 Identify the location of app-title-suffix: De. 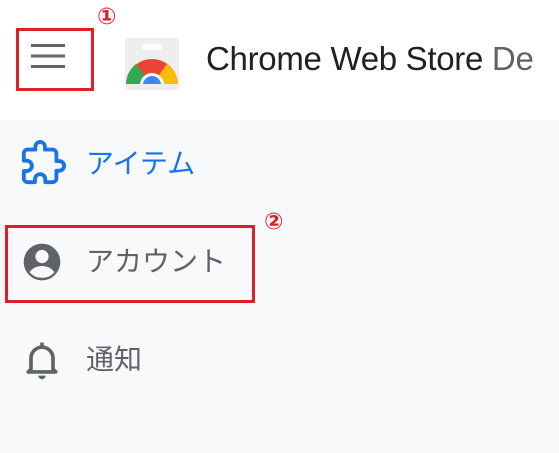
(512, 58).